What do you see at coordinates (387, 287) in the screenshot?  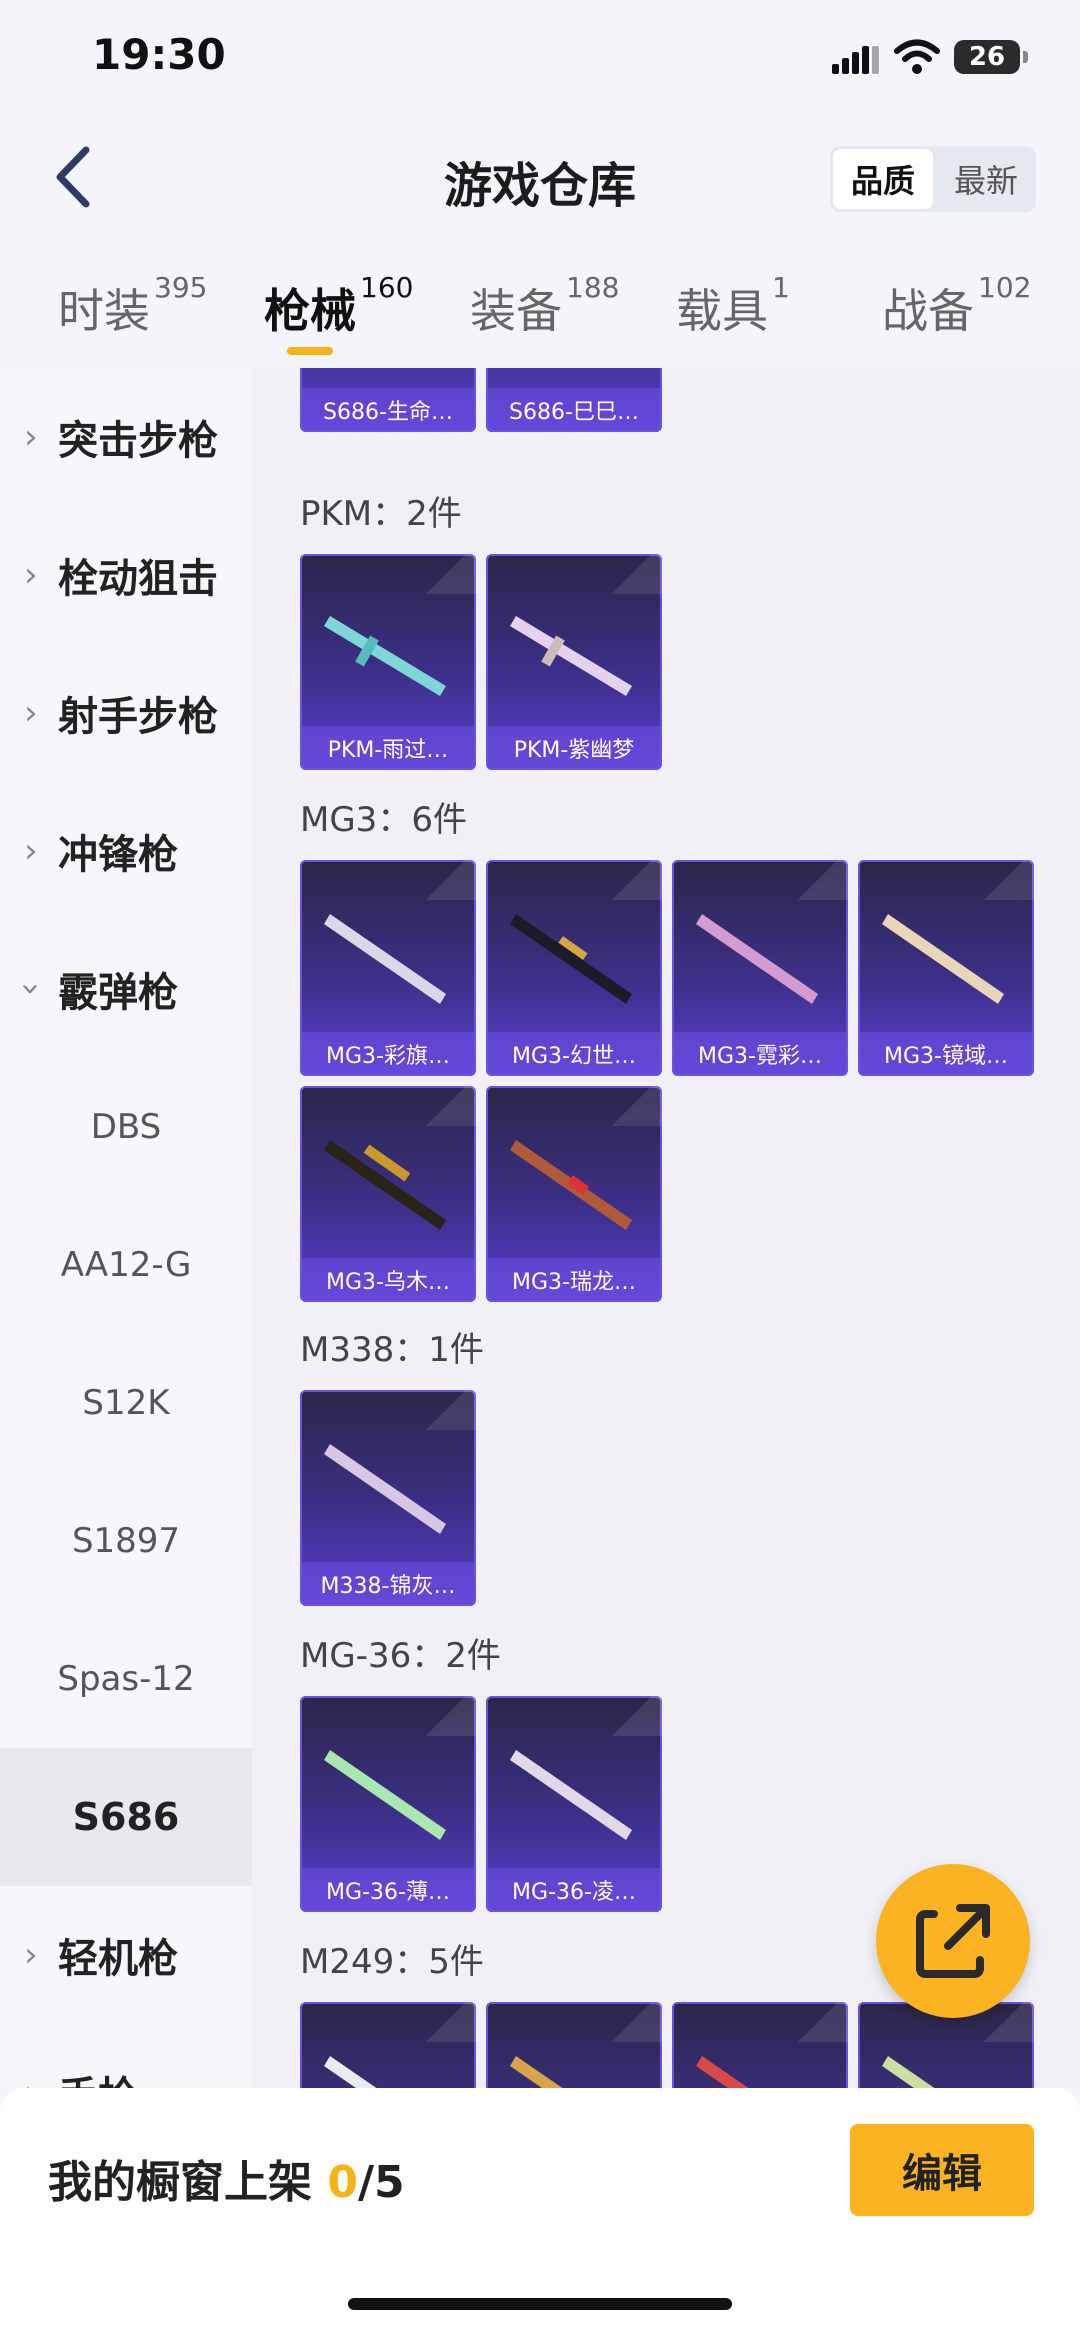 I see `tab-count: 160` at bounding box center [387, 287].